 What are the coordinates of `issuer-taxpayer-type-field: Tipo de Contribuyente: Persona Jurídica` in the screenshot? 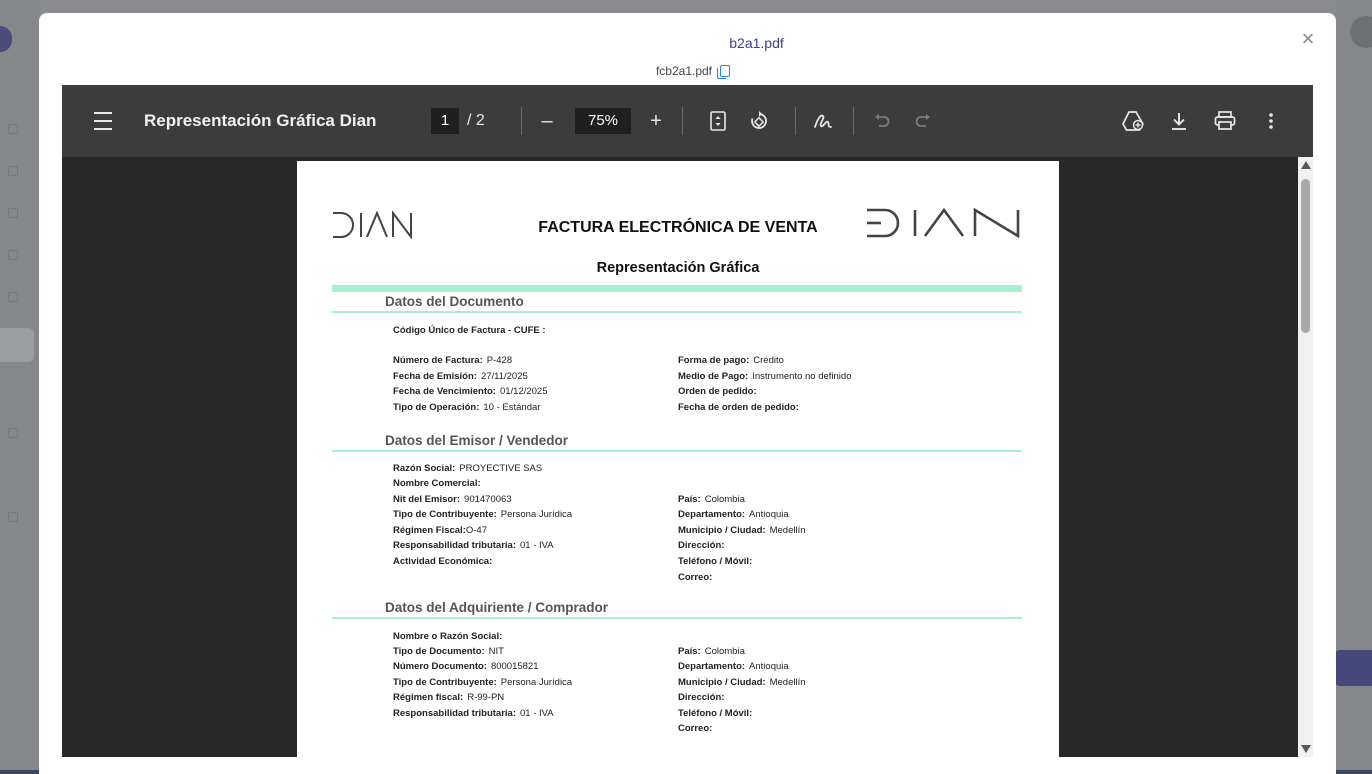 It's located at (483, 514).